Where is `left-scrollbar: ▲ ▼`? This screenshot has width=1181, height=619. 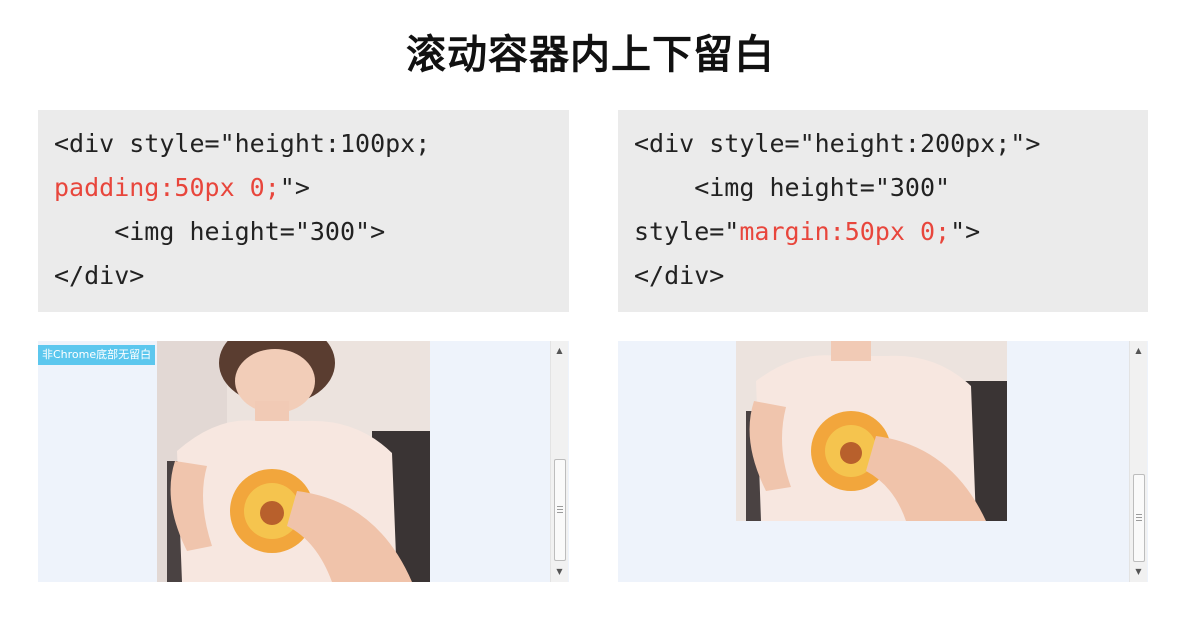 left-scrollbar: ▲ ▼ is located at coordinates (559, 461).